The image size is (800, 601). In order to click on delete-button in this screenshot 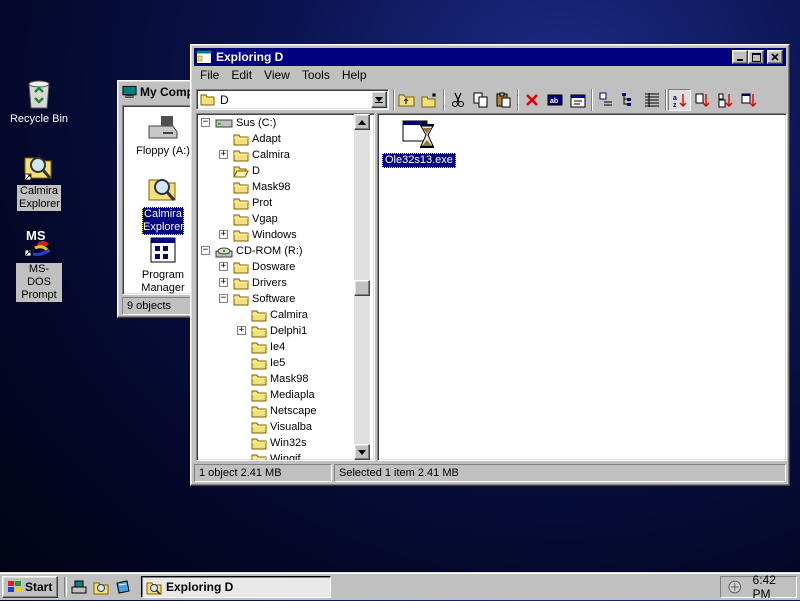, I will do `click(531, 100)`.